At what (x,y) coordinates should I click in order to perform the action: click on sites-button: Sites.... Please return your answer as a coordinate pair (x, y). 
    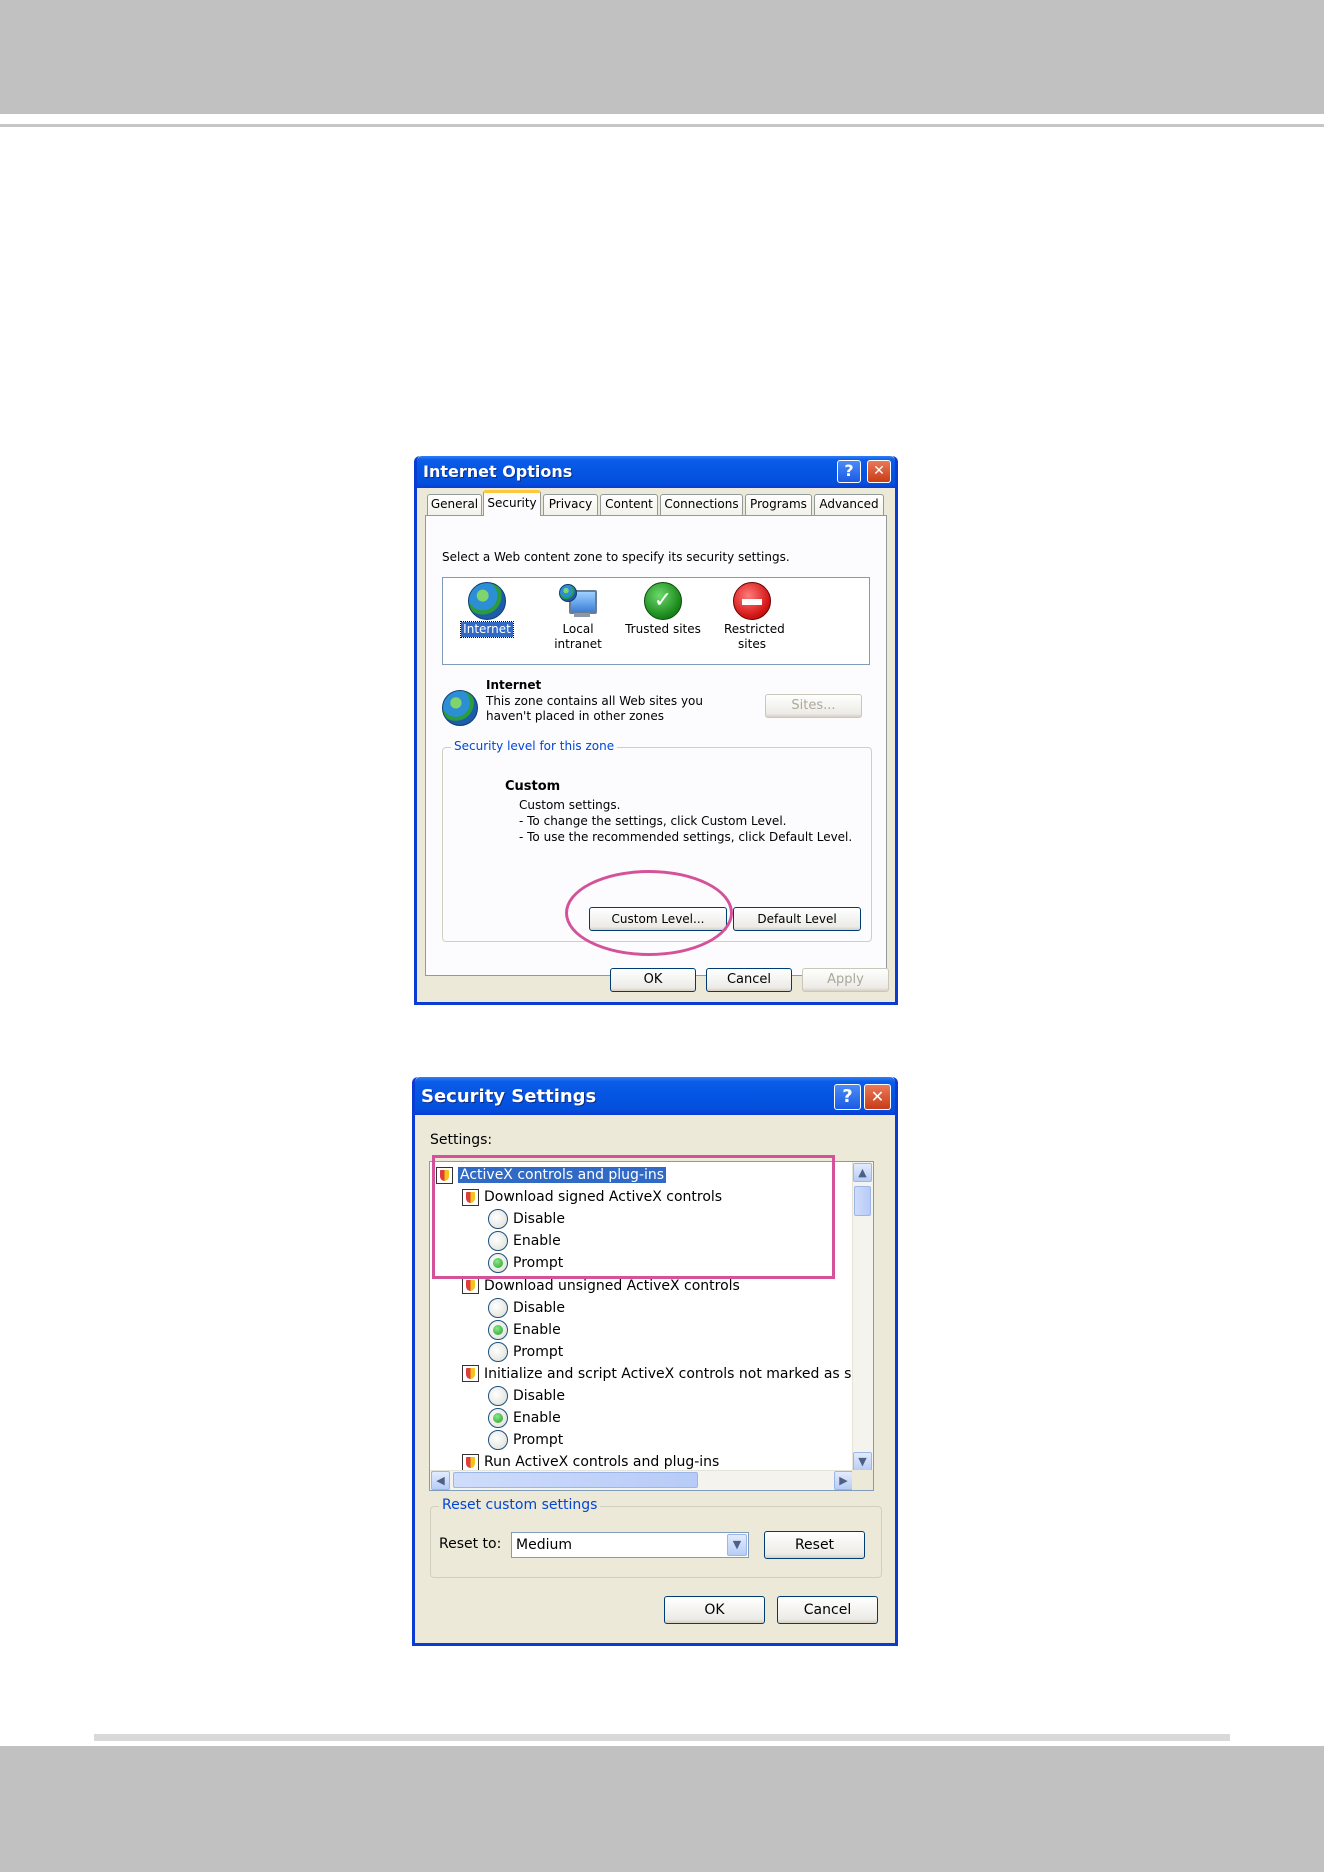
    Looking at the image, I should click on (813, 706).